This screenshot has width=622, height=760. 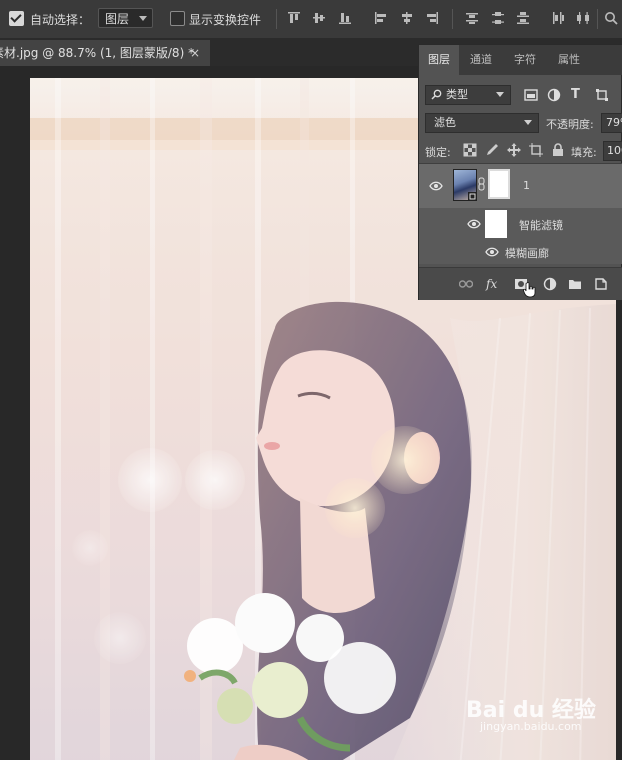 I want to click on blend-mode-dropdown: 滤色, so click(x=482, y=123).